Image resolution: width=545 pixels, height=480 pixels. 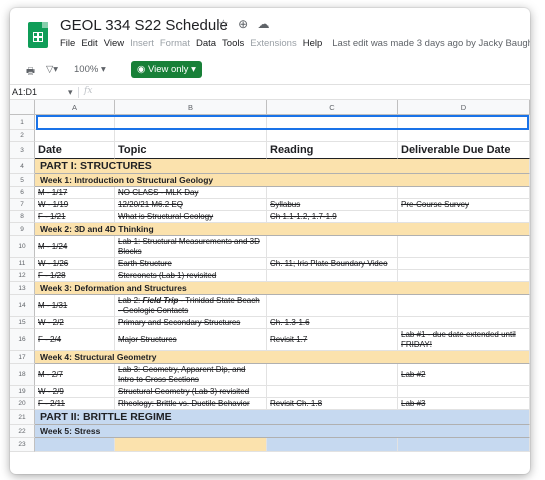 What do you see at coordinates (22, 136) in the screenshot?
I see `row-number: 2` at bounding box center [22, 136].